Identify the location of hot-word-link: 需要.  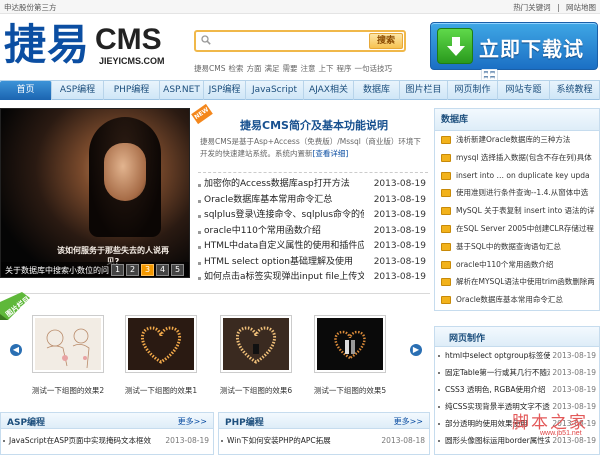
(289, 68).